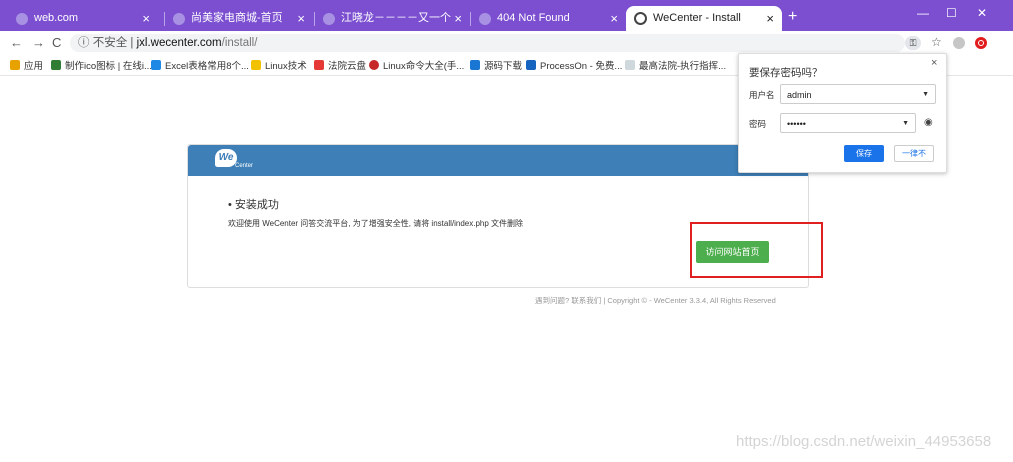 This screenshot has width=1013, height=462. I want to click on tab-title: web.com, so click(56, 18).